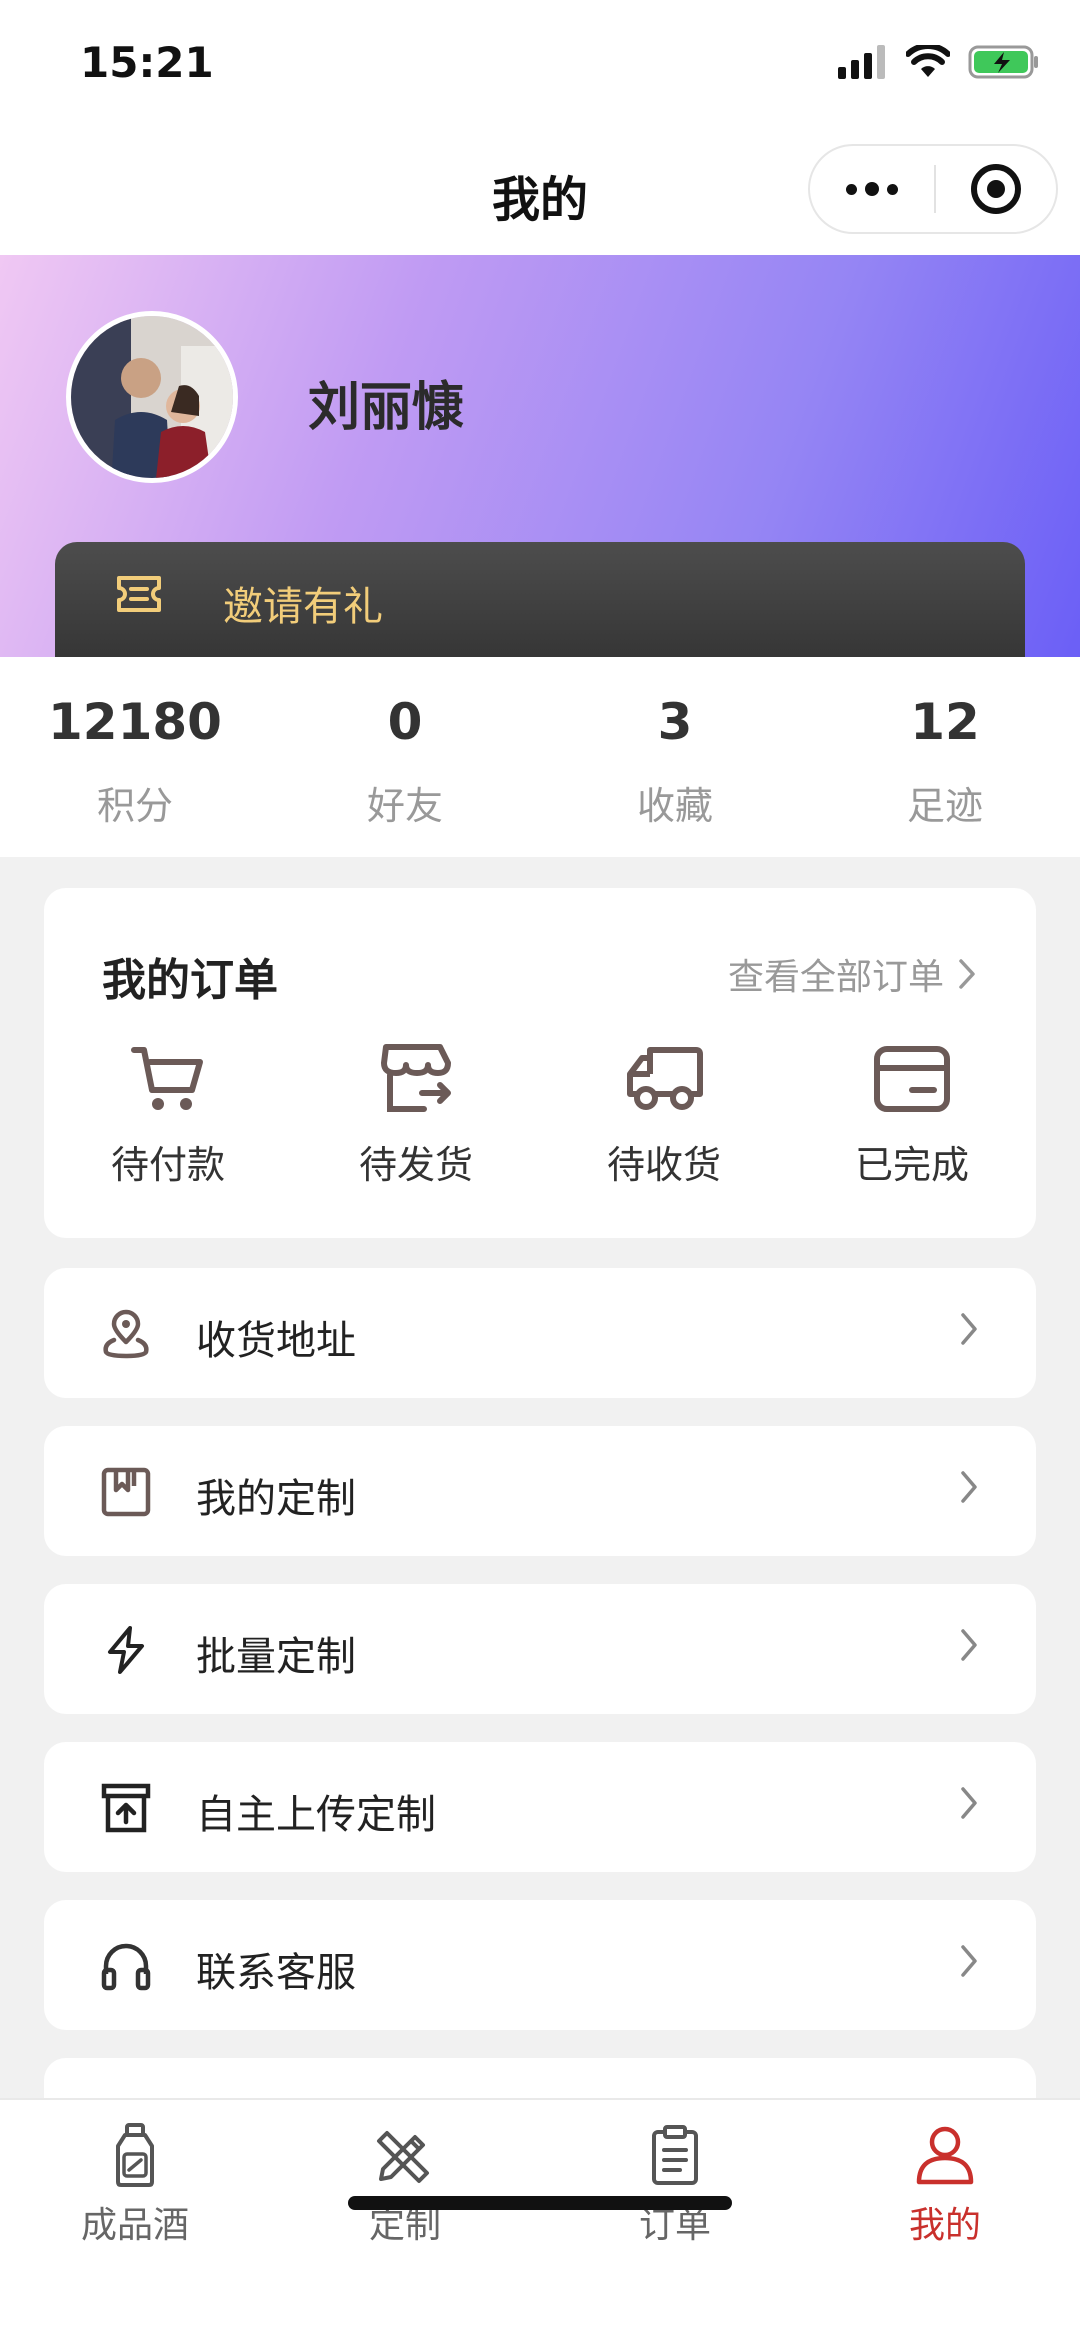 This screenshot has width=1080, height=2339. I want to click on tab-label: 成品酒, so click(134, 2225).